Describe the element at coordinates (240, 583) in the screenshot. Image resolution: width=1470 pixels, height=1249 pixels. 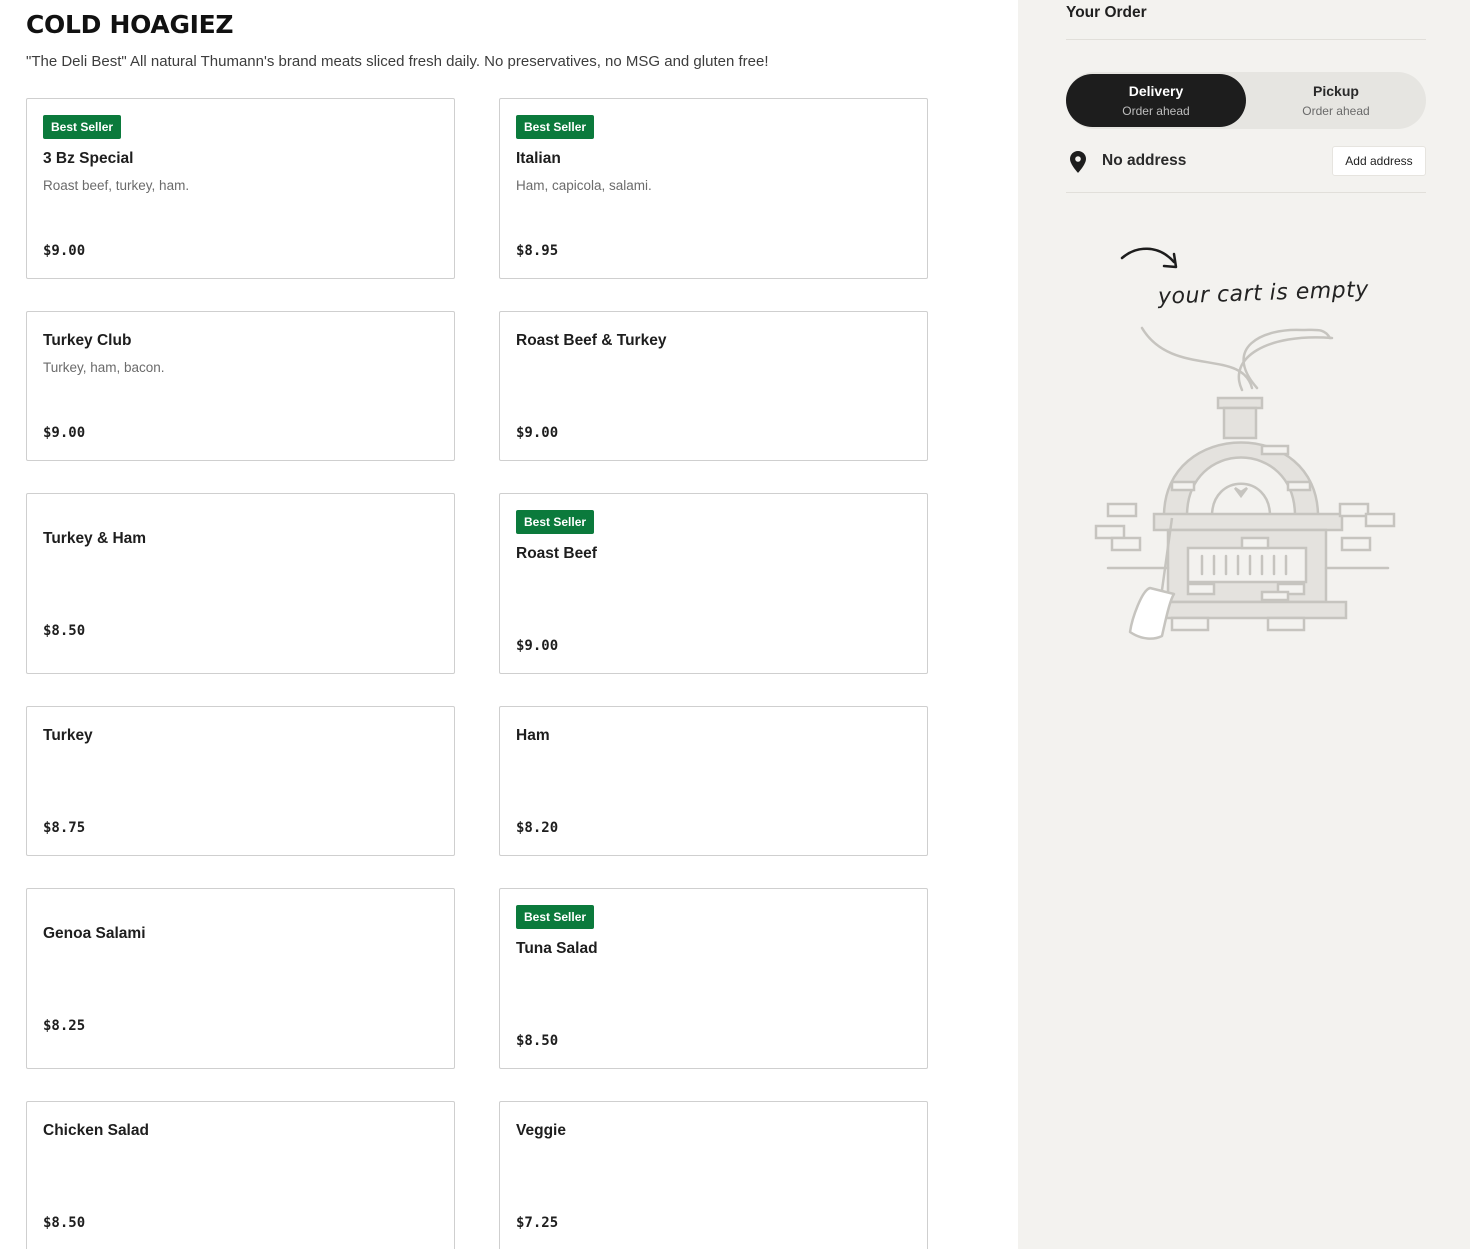
I see `menu-item-card: Turkey & Ham $8.50` at that location.